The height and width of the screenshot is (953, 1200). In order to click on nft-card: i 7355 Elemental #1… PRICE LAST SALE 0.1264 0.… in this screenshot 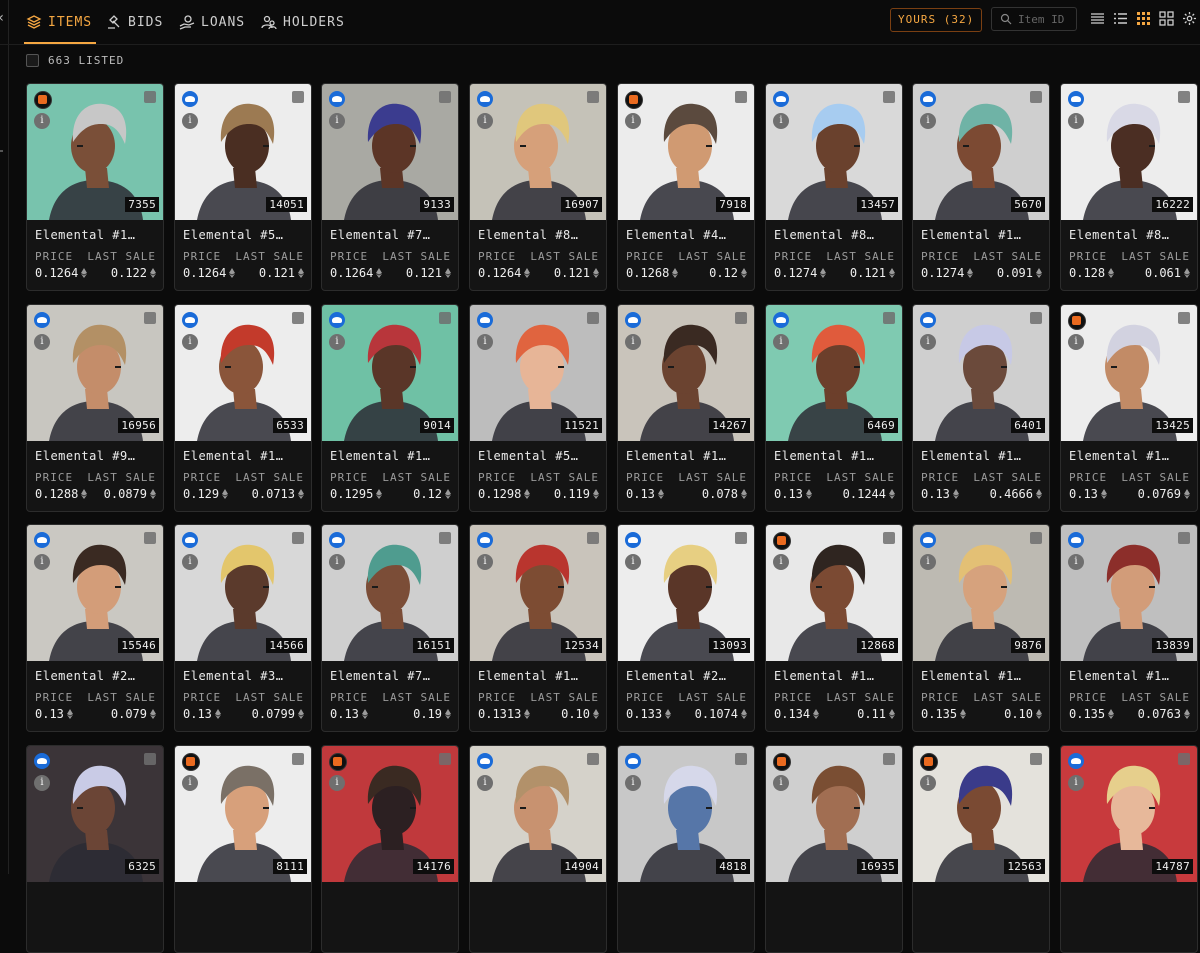, I will do `click(95, 187)`.